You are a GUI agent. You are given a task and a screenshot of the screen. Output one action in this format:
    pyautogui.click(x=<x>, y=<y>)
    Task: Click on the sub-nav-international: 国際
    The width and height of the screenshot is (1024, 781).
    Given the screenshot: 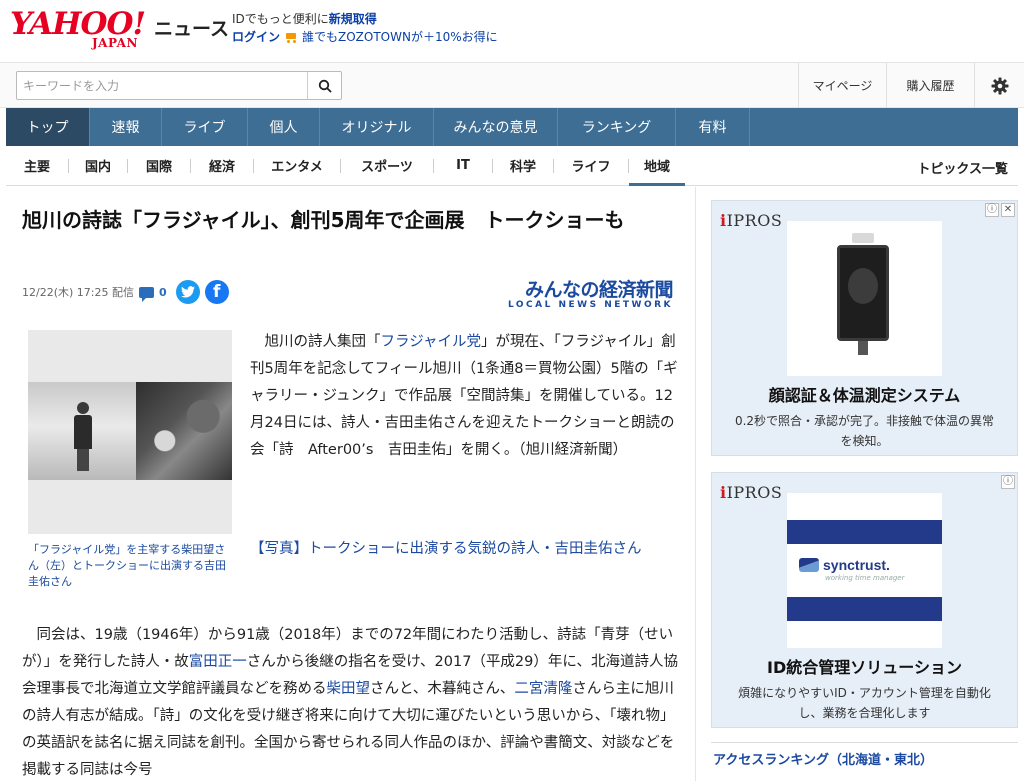 What is the action you would take?
    pyautogui.click(x=159, y=166)
    